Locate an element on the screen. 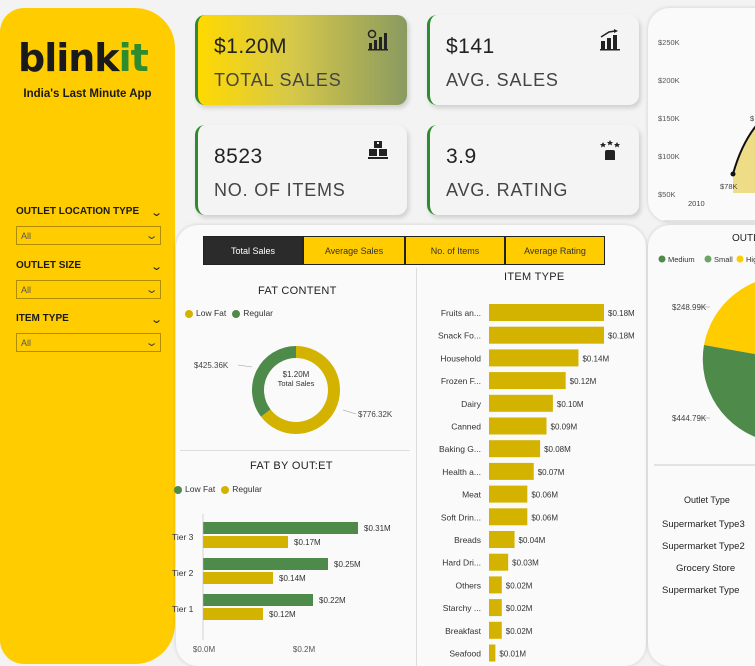 This screenshot has width=755, height=666. table-header: Outlet Type is located at coordinates (707, 500).